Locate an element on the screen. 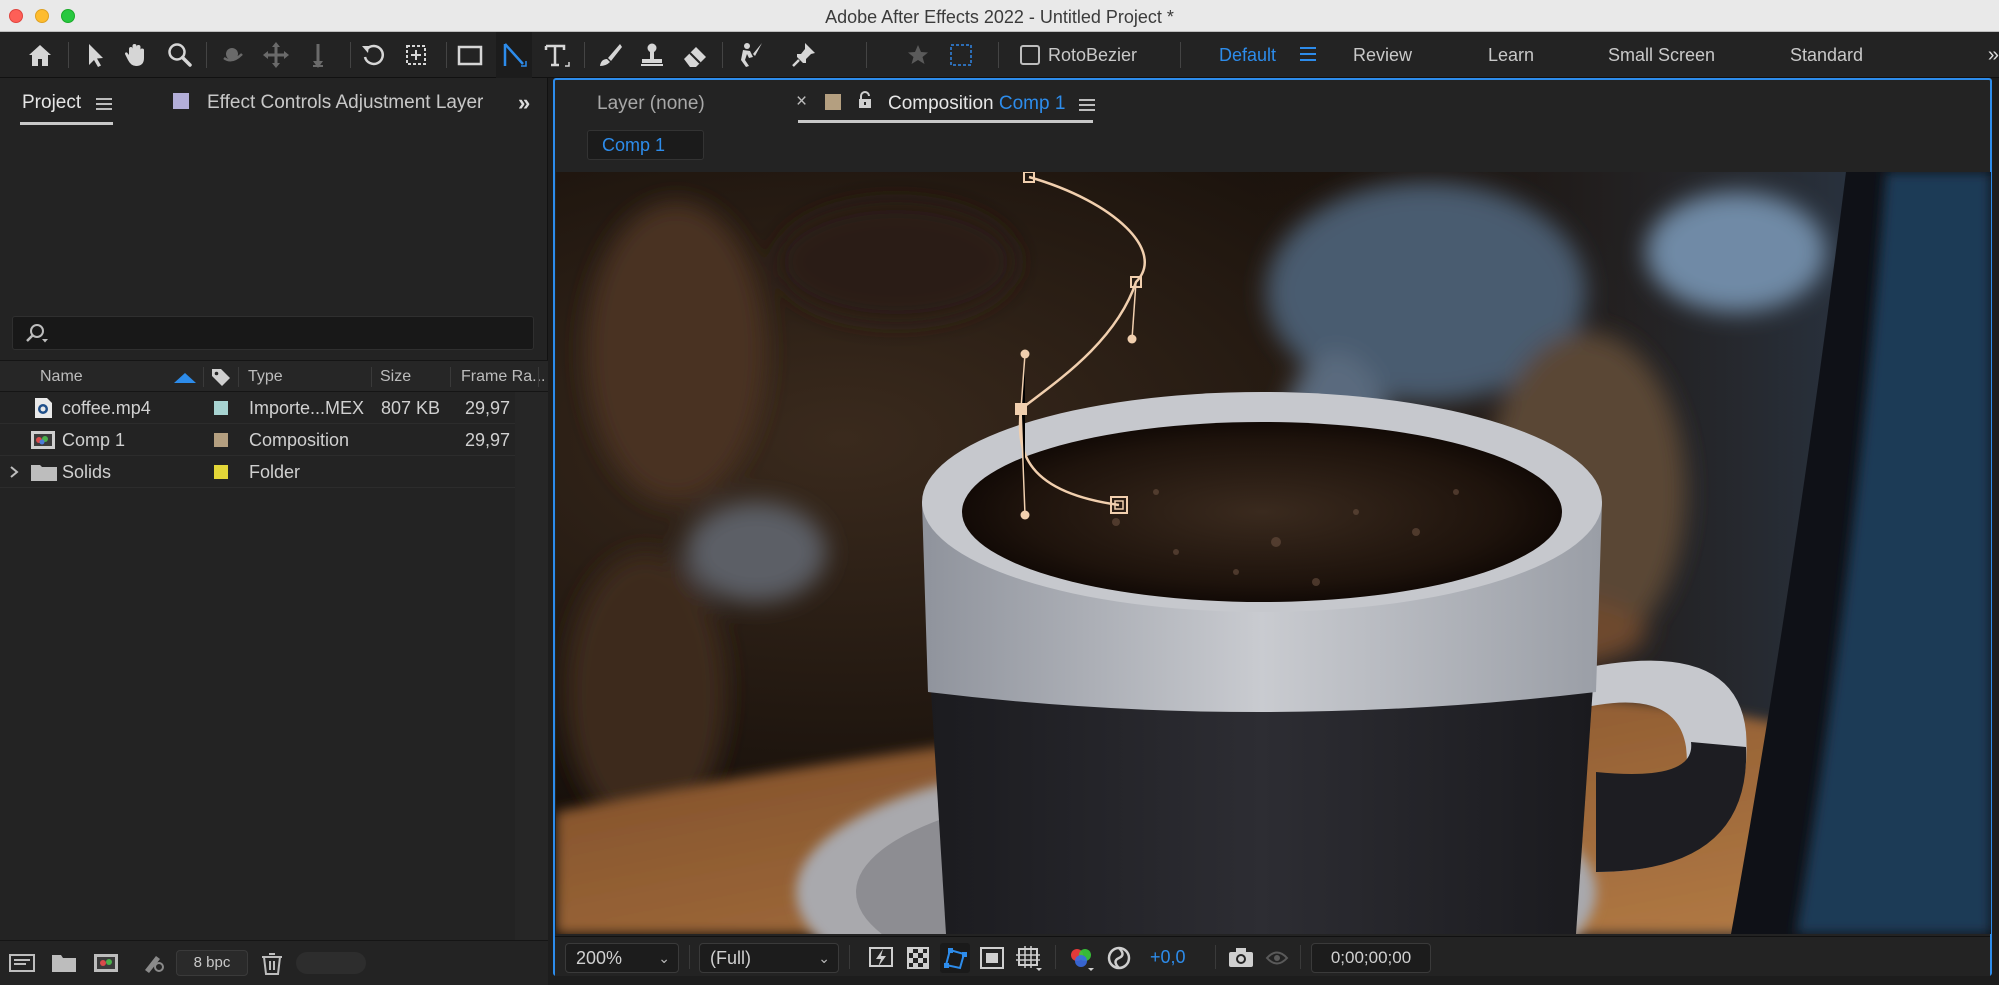 The image size is (1999, 985). hand-icon is located at coordinates (136, 55).